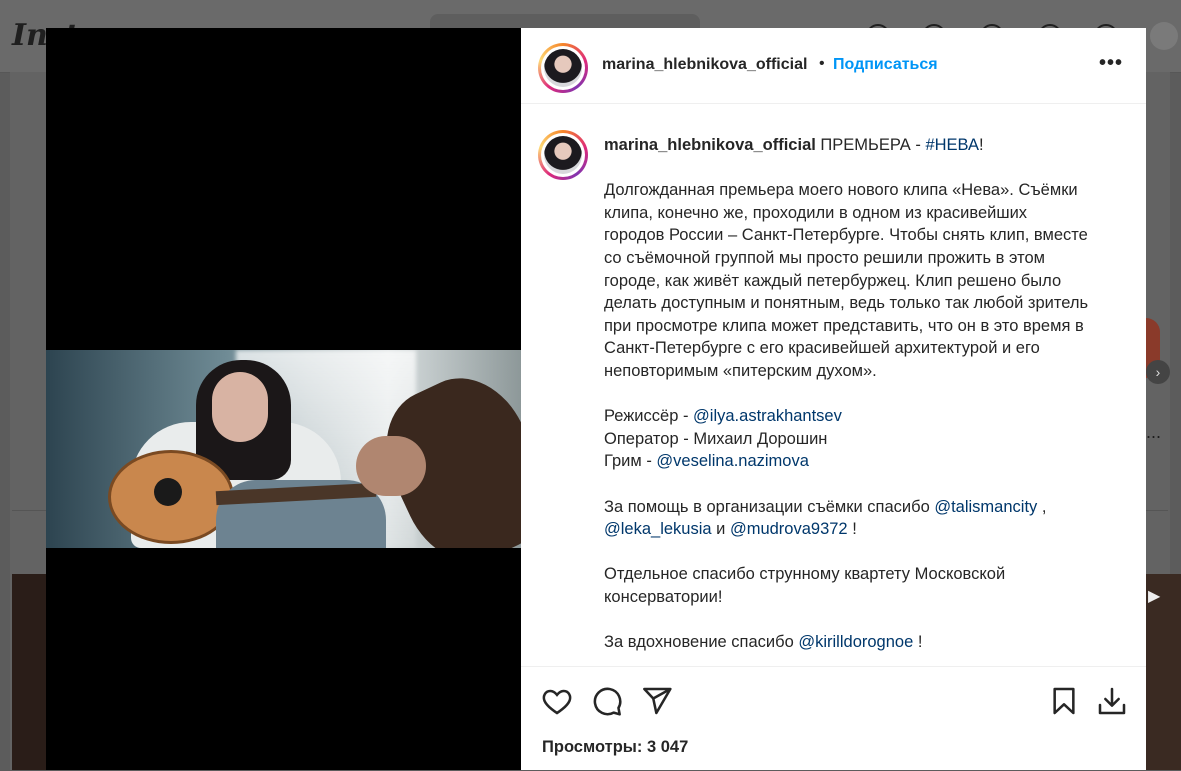  I want to click on caption-line: неповторимым «питерским духом»., so click(740, 370).